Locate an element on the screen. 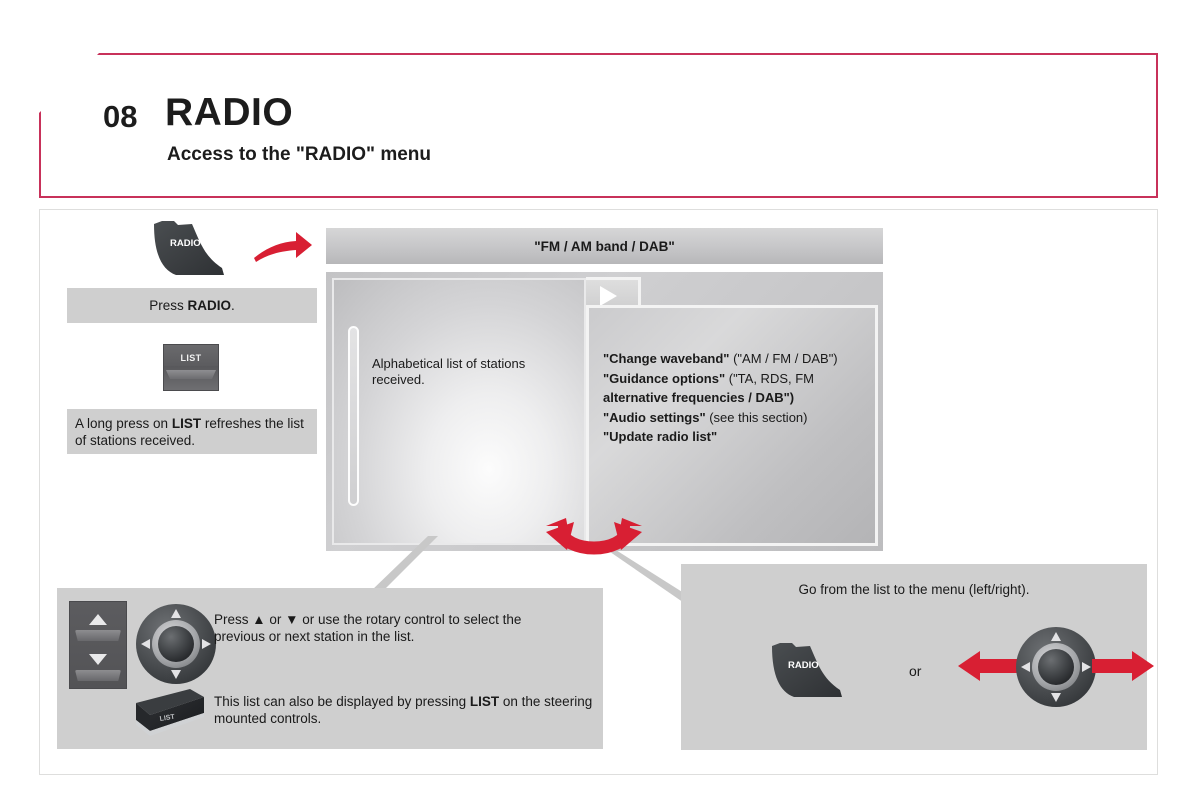 The image size is (1200, 800). screen-title-bar: "FM / AM band / DAB" is located at coordinates (604, 246).